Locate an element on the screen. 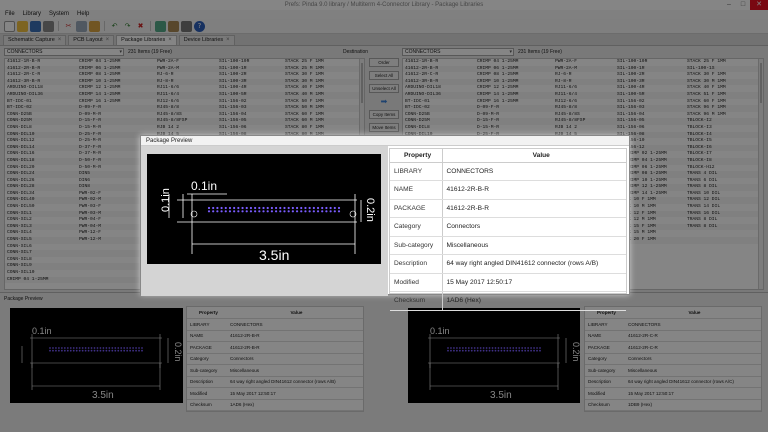  property-value: Miscellaneous is located at coordinates (295, 370).